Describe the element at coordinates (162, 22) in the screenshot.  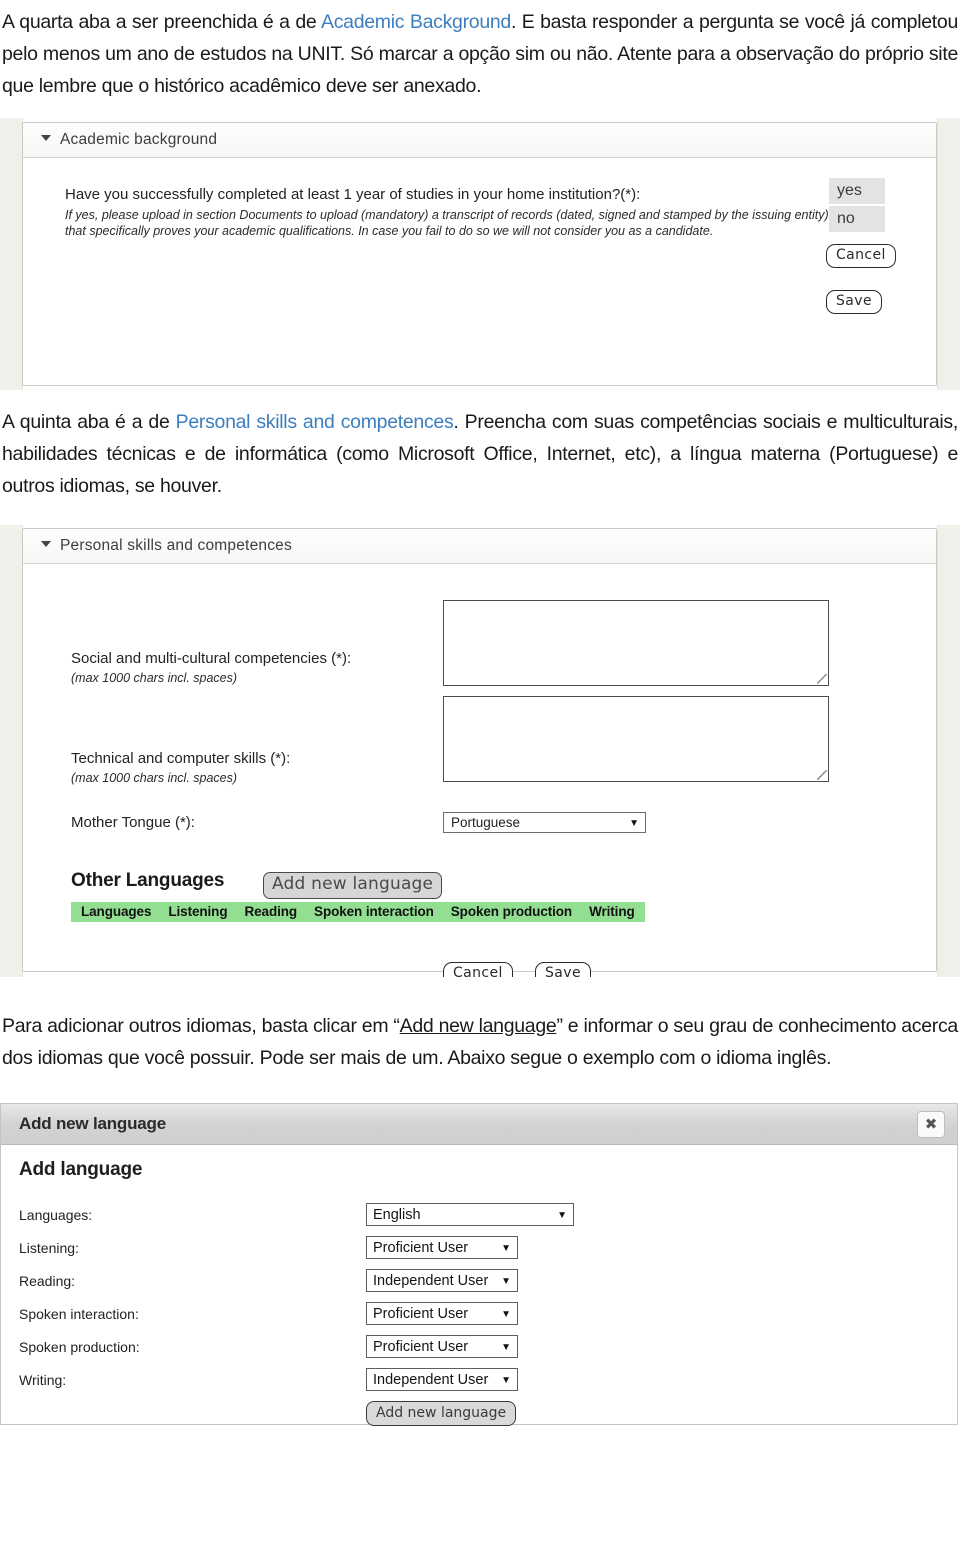
I see `paragraph-text-before: A quarta aba a ser preenchida é a de` at that location.